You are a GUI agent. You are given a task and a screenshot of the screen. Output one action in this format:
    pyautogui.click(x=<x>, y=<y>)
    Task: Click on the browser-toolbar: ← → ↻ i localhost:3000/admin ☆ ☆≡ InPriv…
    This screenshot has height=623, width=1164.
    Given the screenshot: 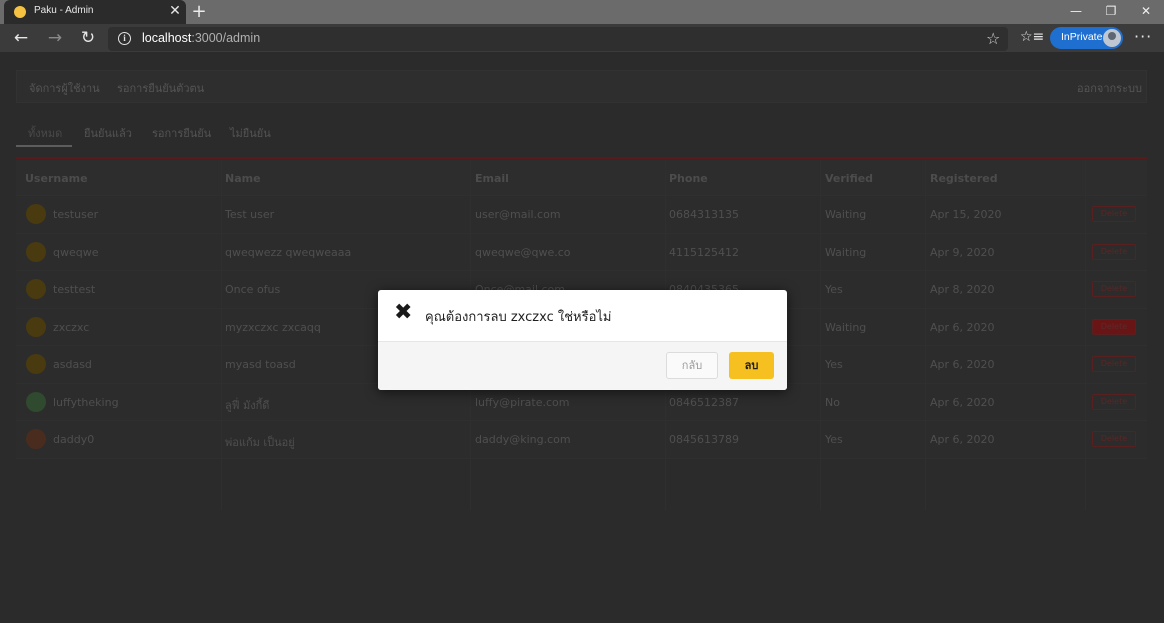 What is the action you would take?
    pyautogui.click(x=582, y=38)
    